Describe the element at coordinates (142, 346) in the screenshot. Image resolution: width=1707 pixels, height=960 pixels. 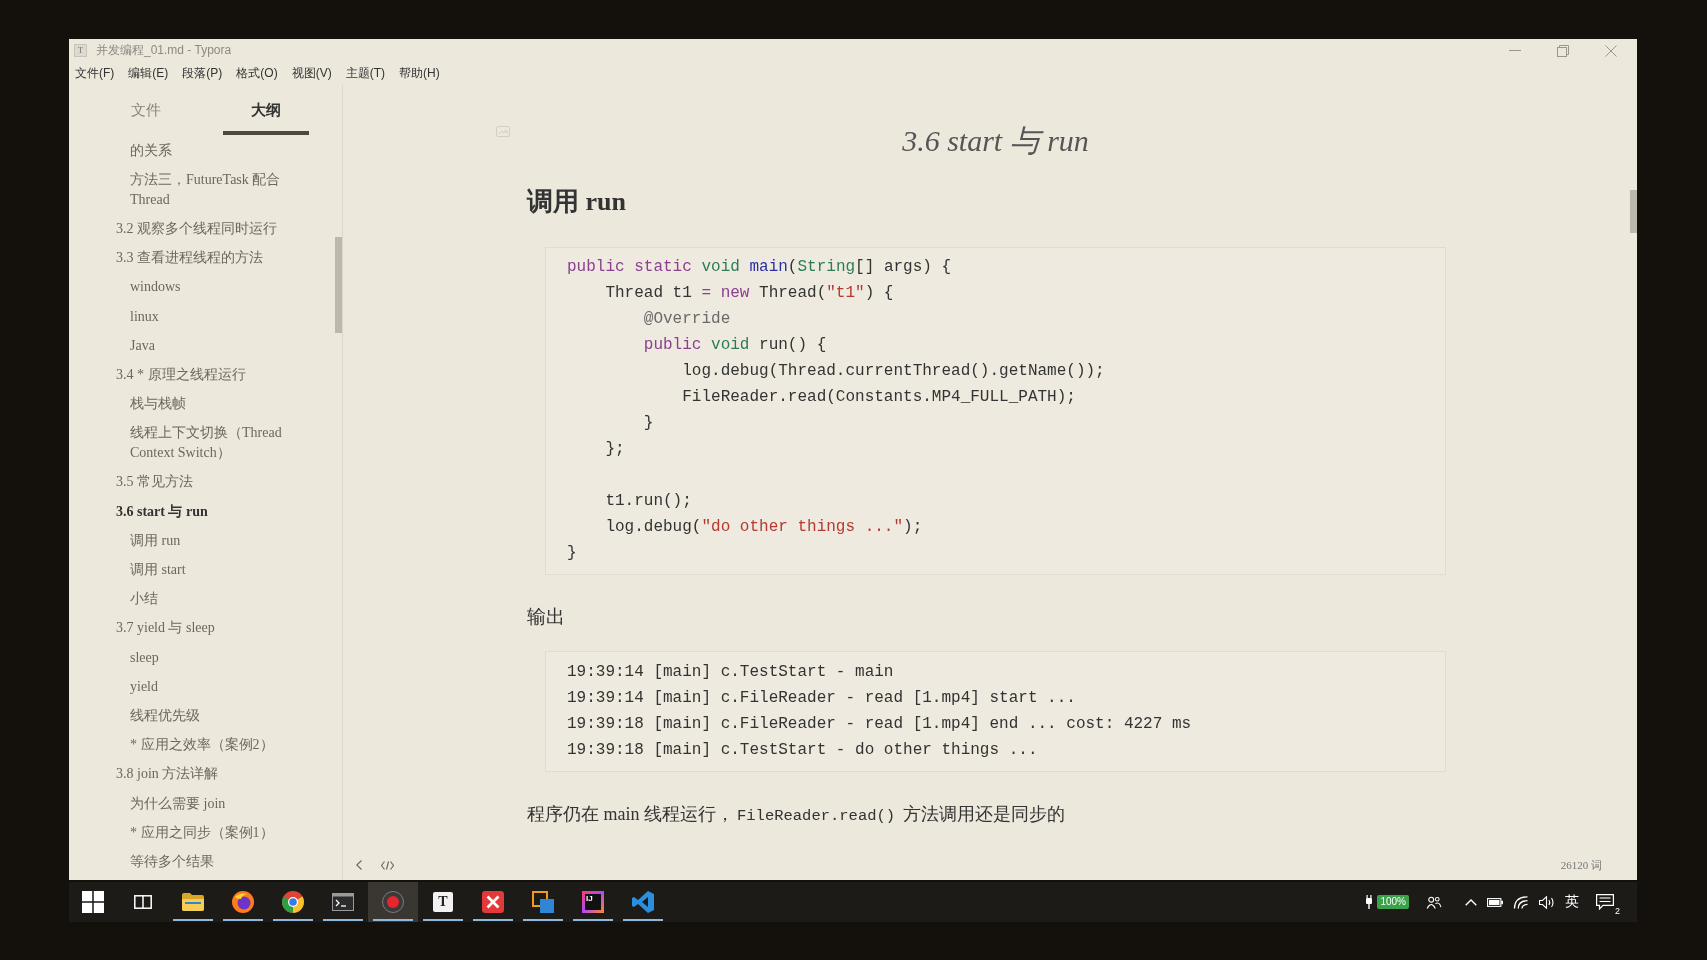
I see `outline-item: Java` at that location.